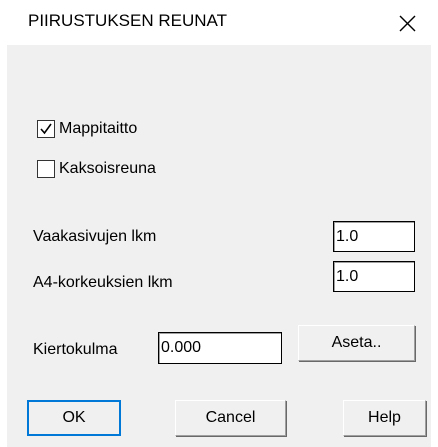 This screenshot has width=438, height=447. I want to click on mappitaitto-checkbox-row: Mappitaitto, so click(87, 129).